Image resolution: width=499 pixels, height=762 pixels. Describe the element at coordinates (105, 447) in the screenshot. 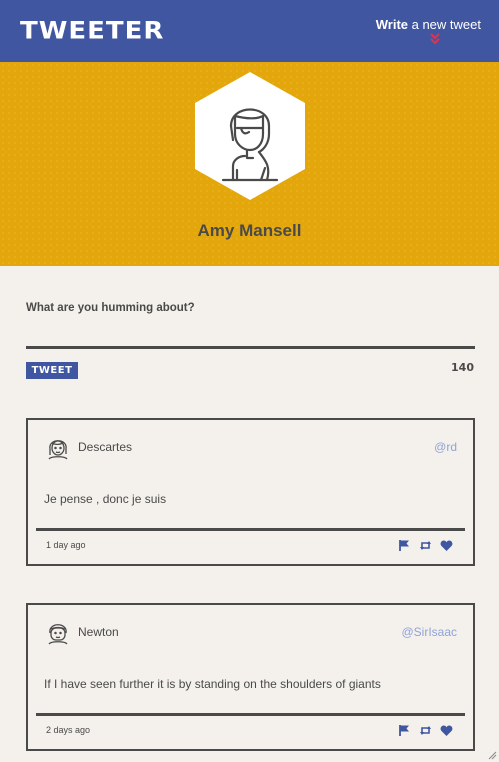

I see `tweet-author-name: Descartes` at that location.